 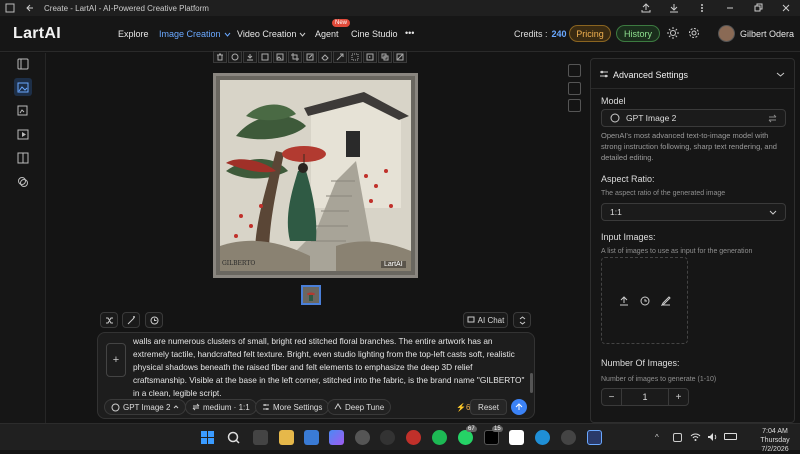 I want to click on upload-icon, so click(x=624, y=301).